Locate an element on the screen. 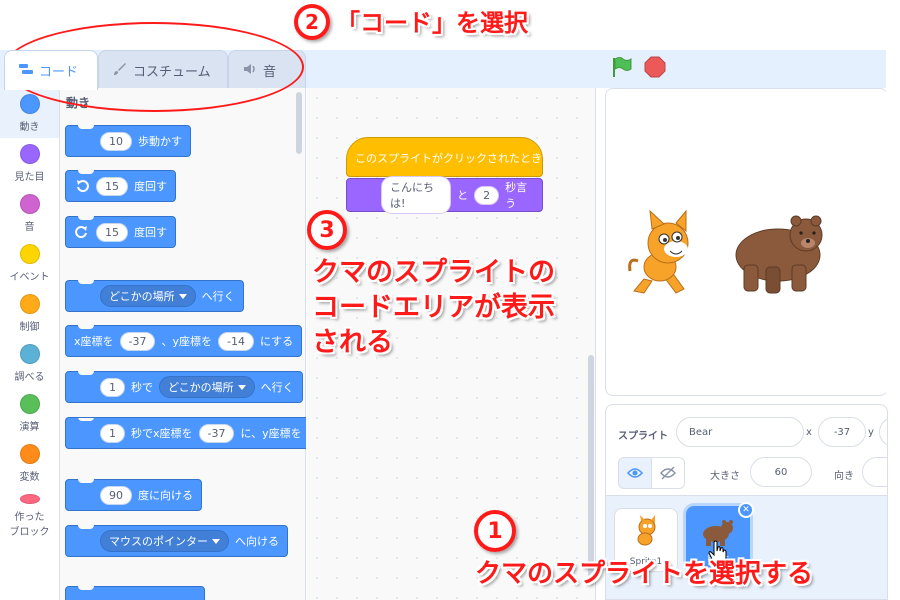 The height and width of the screenshot is (600, 900). turn-right-block: 15 度回す is located at coordinates (120, 186).